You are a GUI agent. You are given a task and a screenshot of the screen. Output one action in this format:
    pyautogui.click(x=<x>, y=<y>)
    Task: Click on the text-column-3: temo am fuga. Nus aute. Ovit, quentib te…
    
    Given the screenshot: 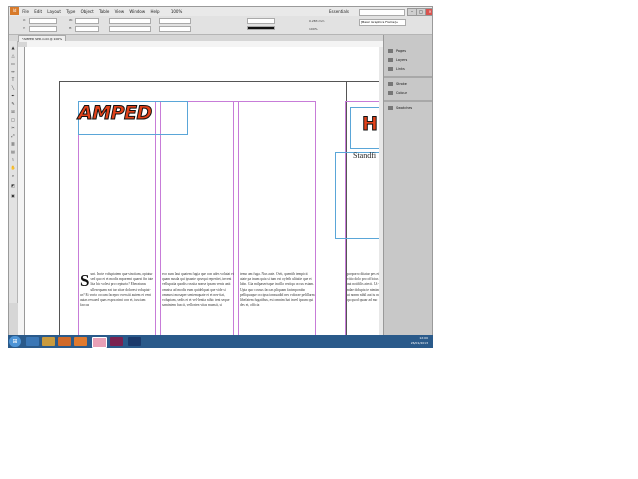 What is the action you would take?
    pyautogui.click(x=277, y=305)
    